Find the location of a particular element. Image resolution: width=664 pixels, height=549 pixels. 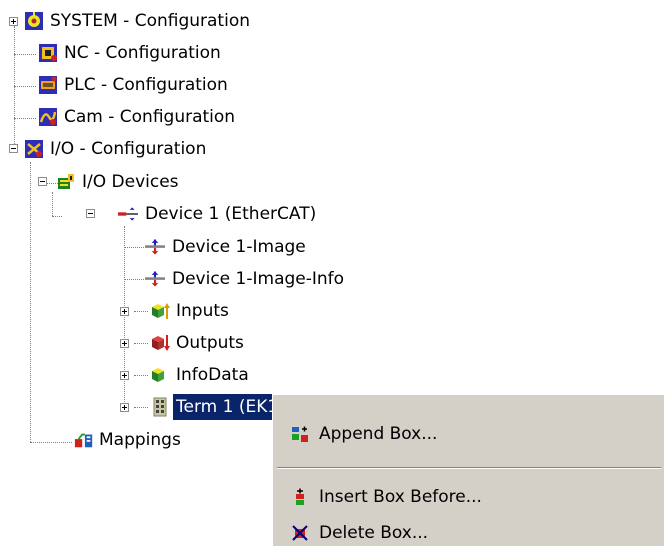

io-config-icon is located at coordinates (34, 149).